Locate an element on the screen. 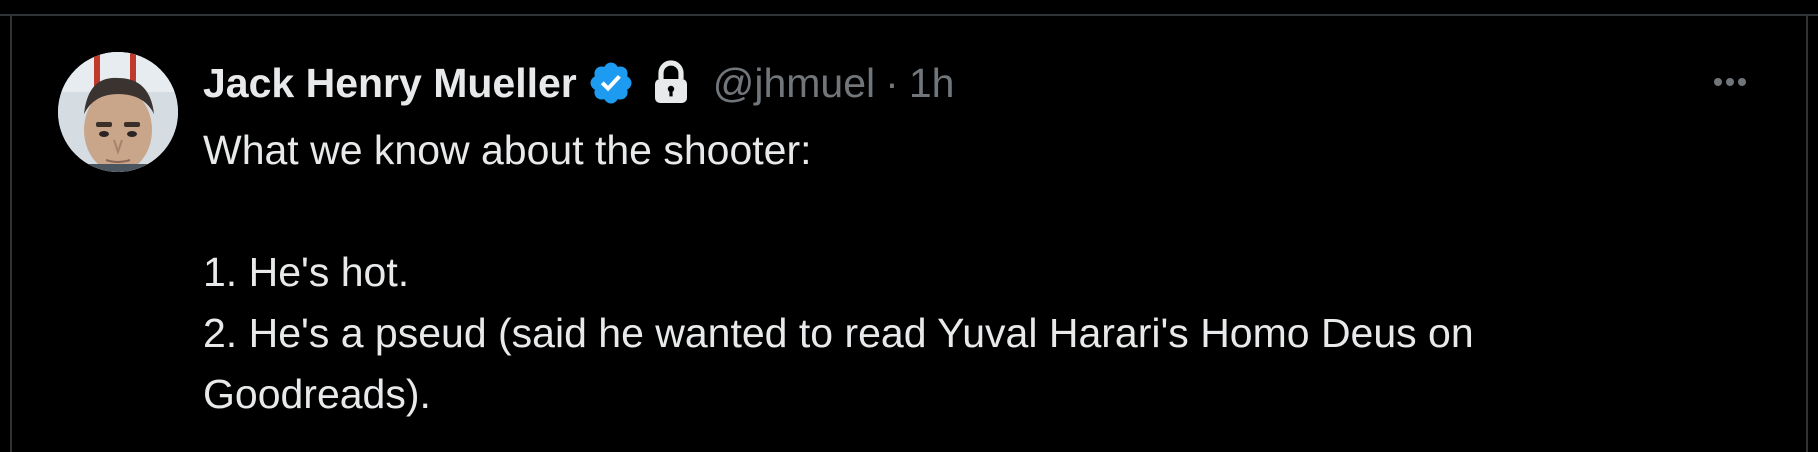  card-border-left is located at coordinates (11, 233).